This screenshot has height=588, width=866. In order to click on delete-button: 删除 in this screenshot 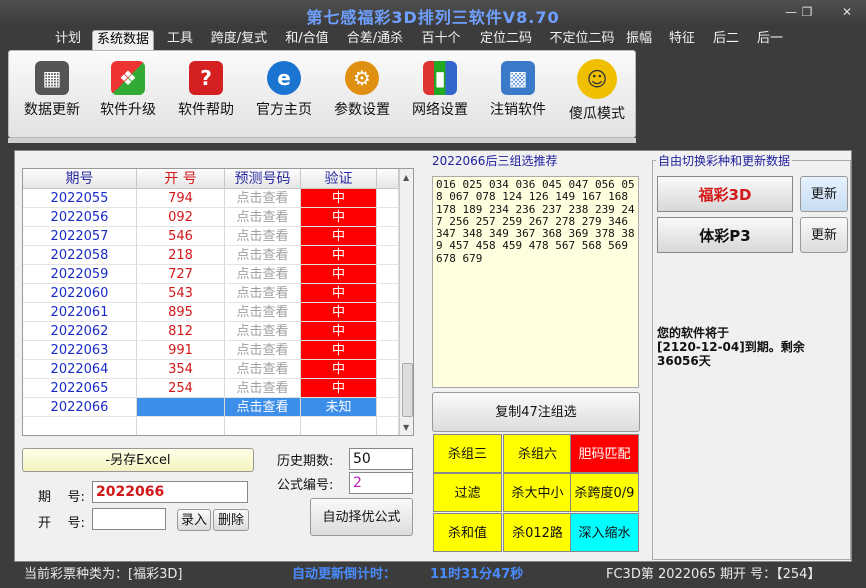, I will do `click(231, 520)`.